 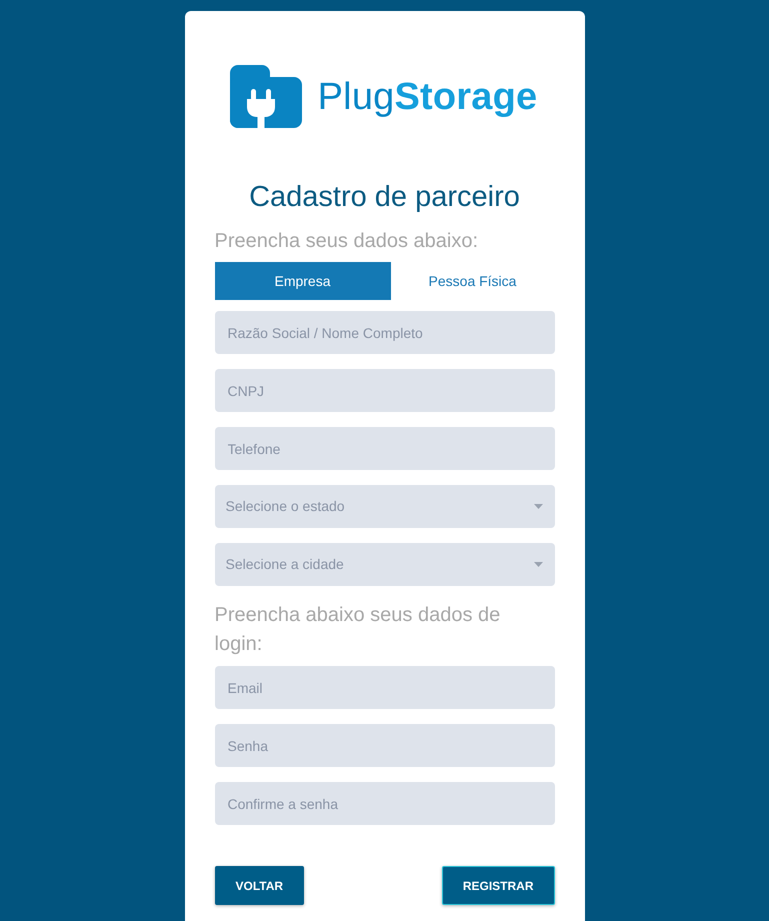 What do you see at coordinates (259, 885) in the screenshot?
I see `back-button: VOLTAR` at bounding box center [259, 885].